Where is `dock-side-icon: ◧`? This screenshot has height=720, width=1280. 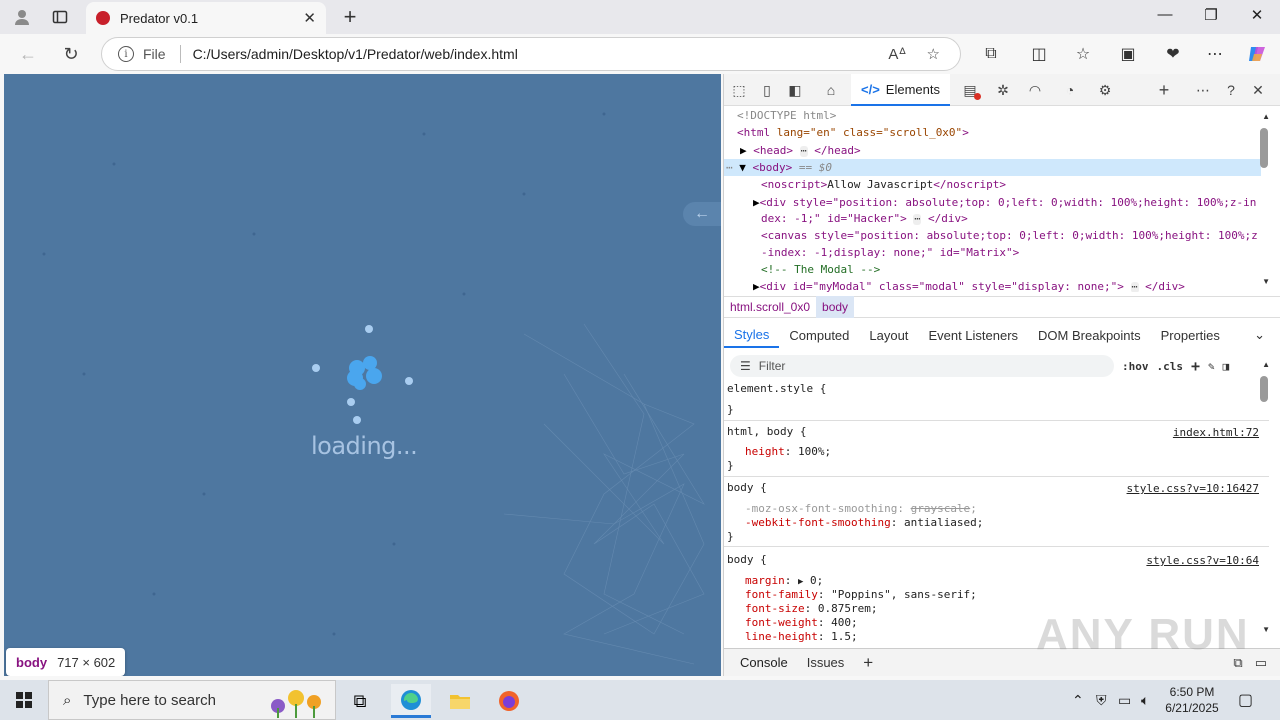 dock-side-icon: ◧ is located at coordinates (795, 90).